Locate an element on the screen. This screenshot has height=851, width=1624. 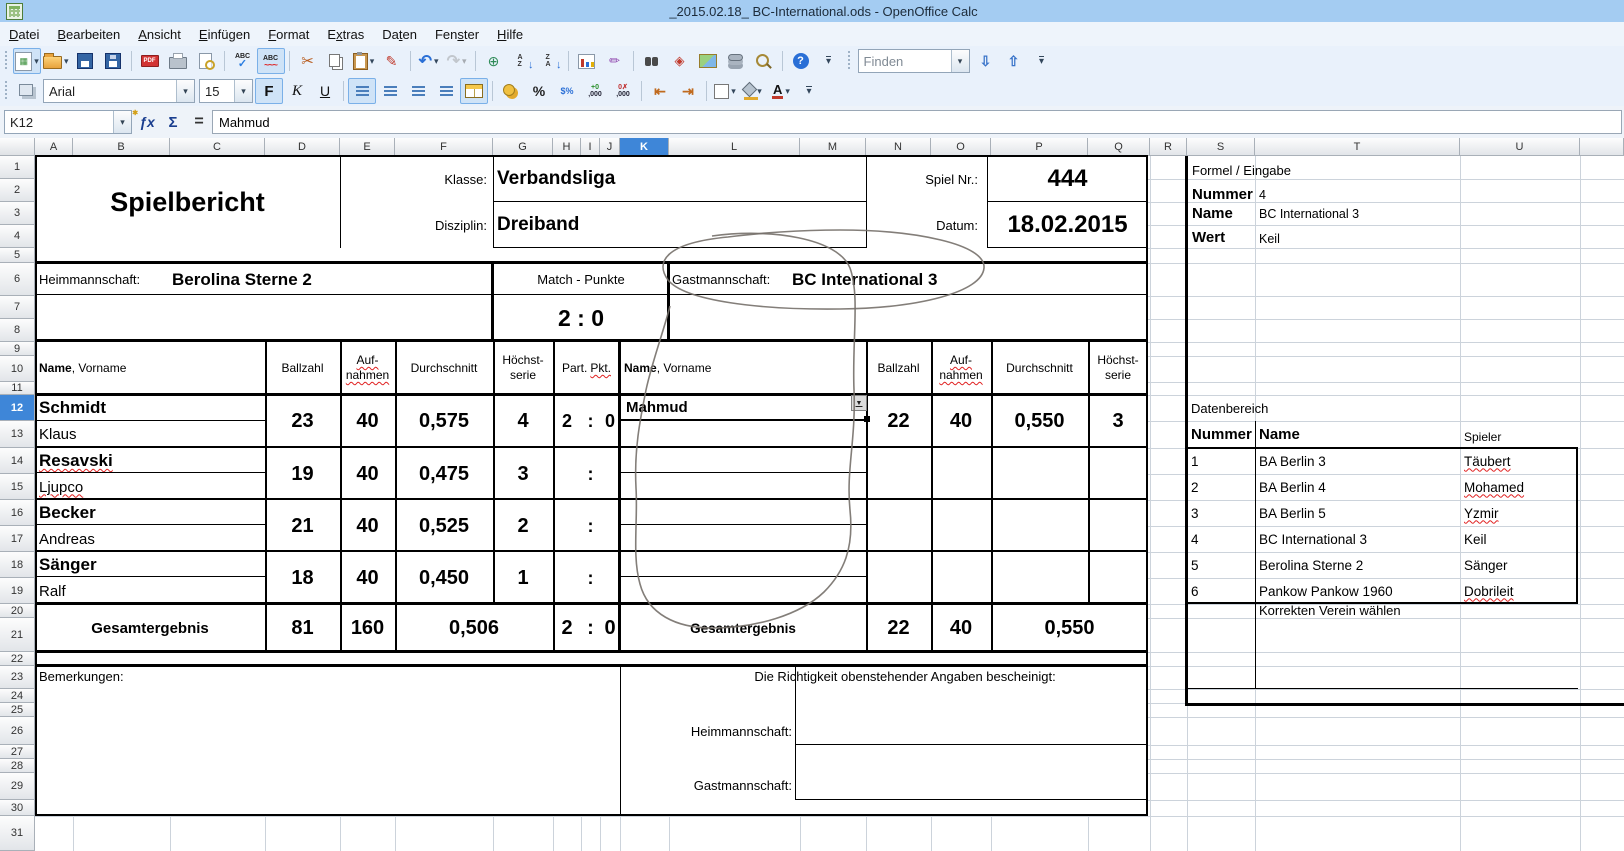
row-header-21: 21 is located at coordinates (17, 635).